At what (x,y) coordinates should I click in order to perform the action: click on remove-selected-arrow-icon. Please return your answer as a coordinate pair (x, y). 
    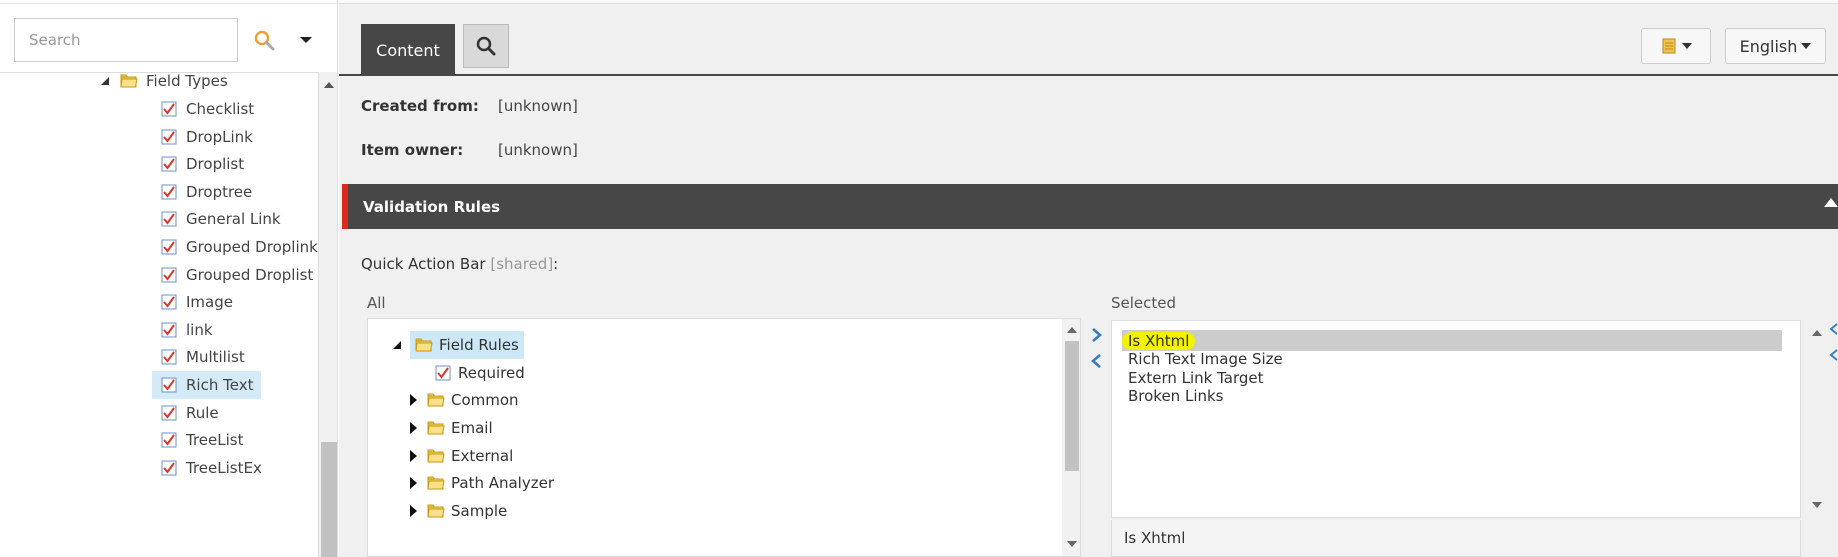
    Looking at the image, I should click on (1097, 361).